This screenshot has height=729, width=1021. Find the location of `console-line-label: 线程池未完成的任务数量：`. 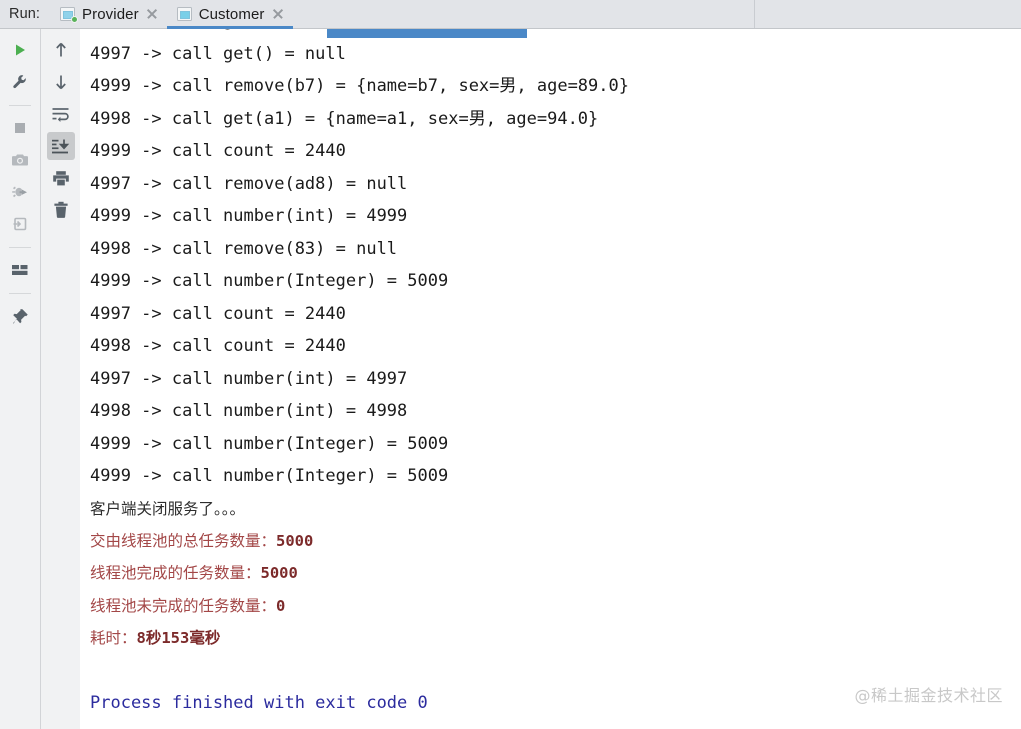

console-line-label: 线程池未完成的任务数量： is located at coordinates (183, 605).